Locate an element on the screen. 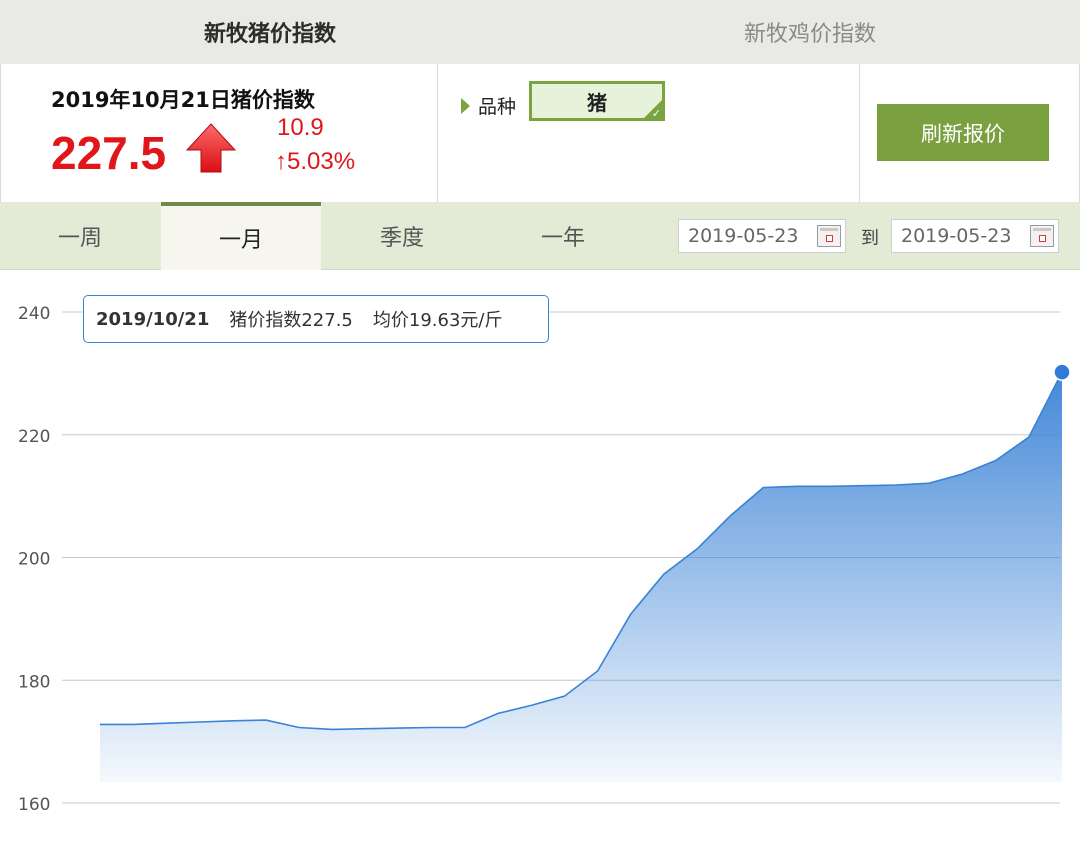 This screenshot has height=841, width=1080. tooltip-date: 2019/10/21 is located at coordinates (153, 319).